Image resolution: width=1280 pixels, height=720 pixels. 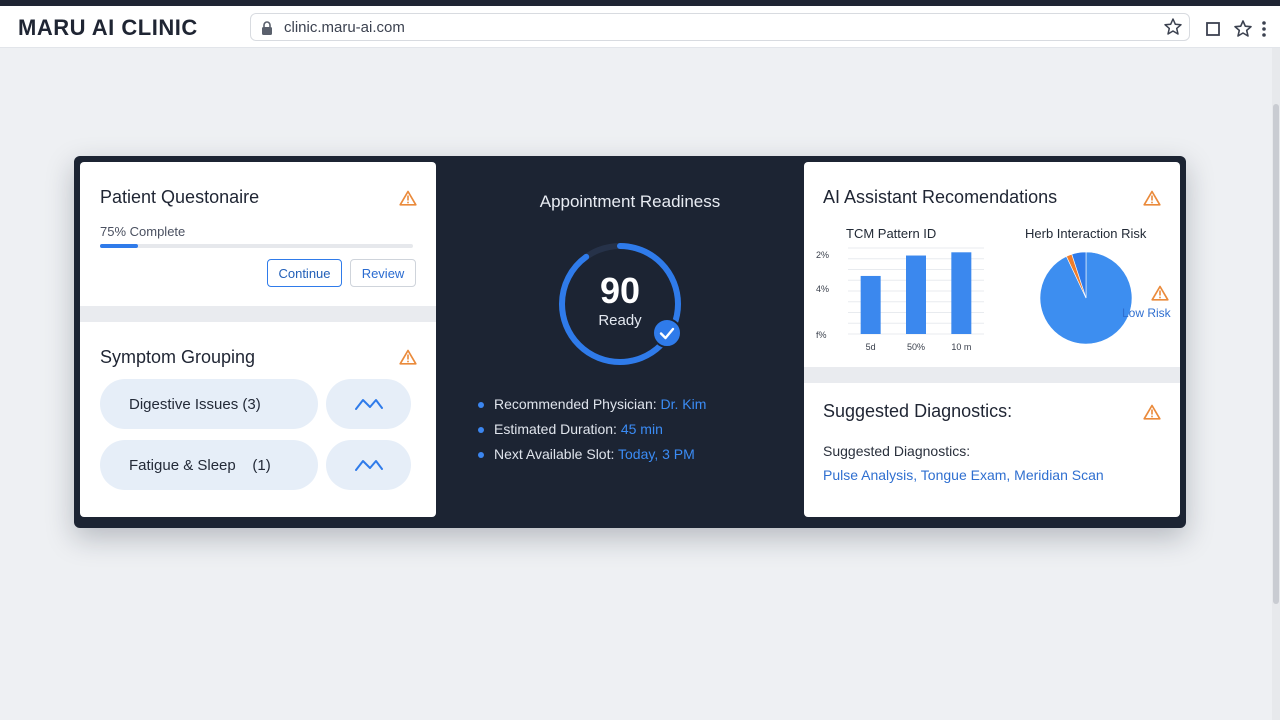 I want to click on physician-value: Dr. Kim, so click(x=684, y=404).